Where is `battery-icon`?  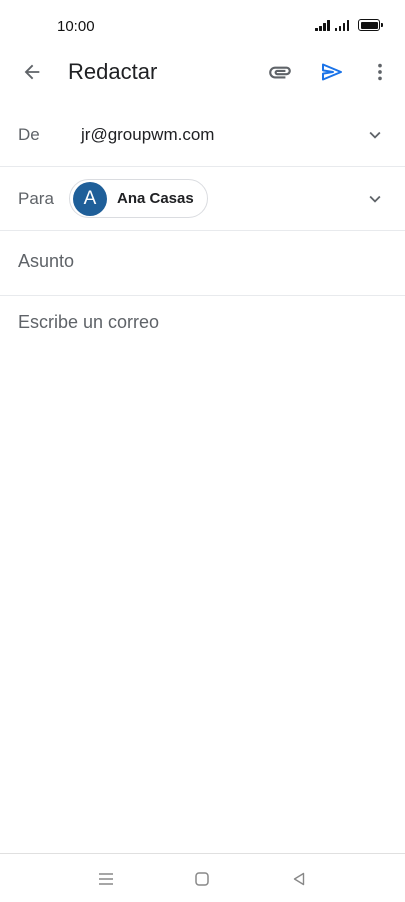
battery-icon is located at coordinates (370, 25).